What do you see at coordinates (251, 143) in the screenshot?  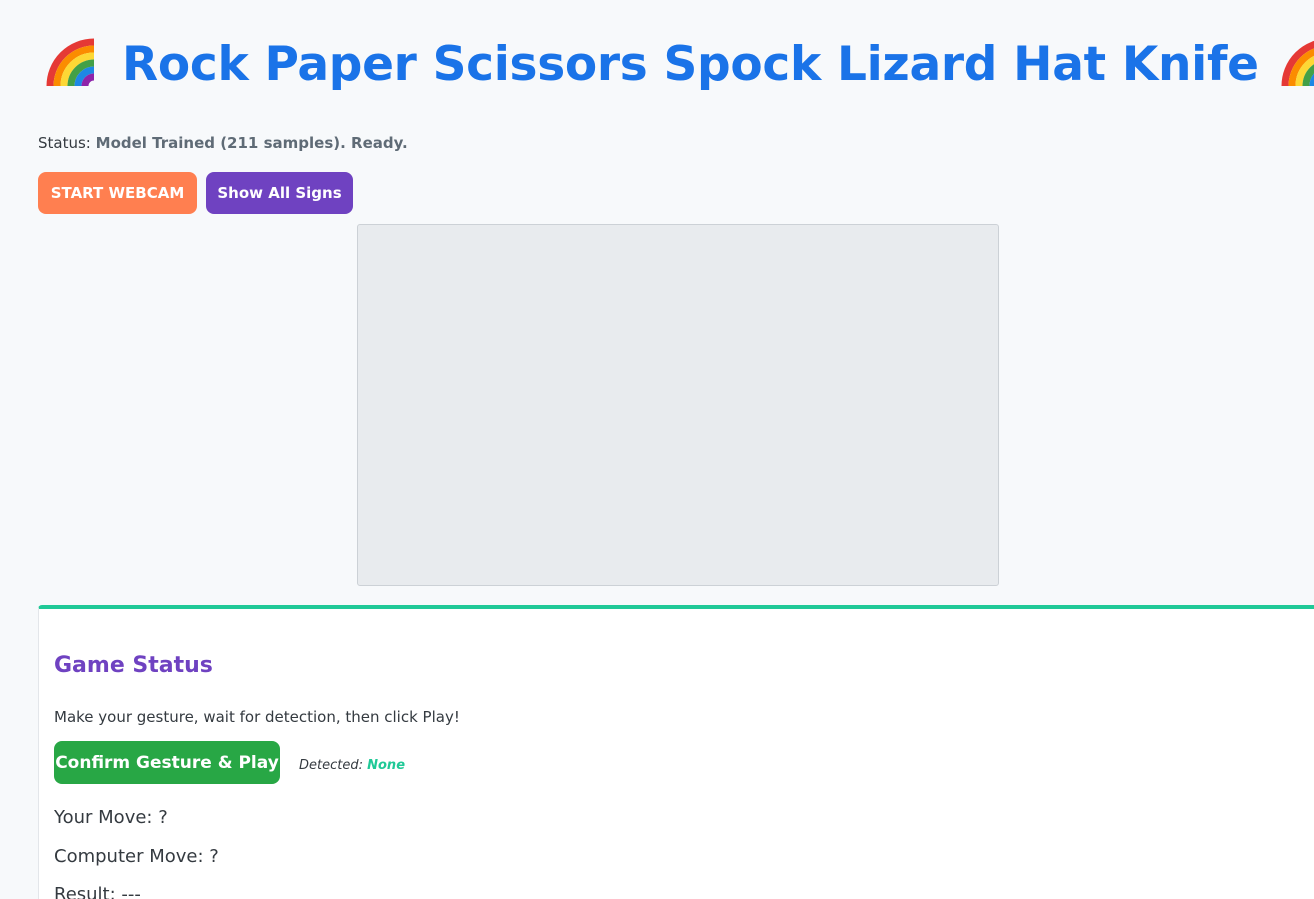 I see `status-value: Model Trained (211 samples). Ready.` at bounding box center [251, 143].